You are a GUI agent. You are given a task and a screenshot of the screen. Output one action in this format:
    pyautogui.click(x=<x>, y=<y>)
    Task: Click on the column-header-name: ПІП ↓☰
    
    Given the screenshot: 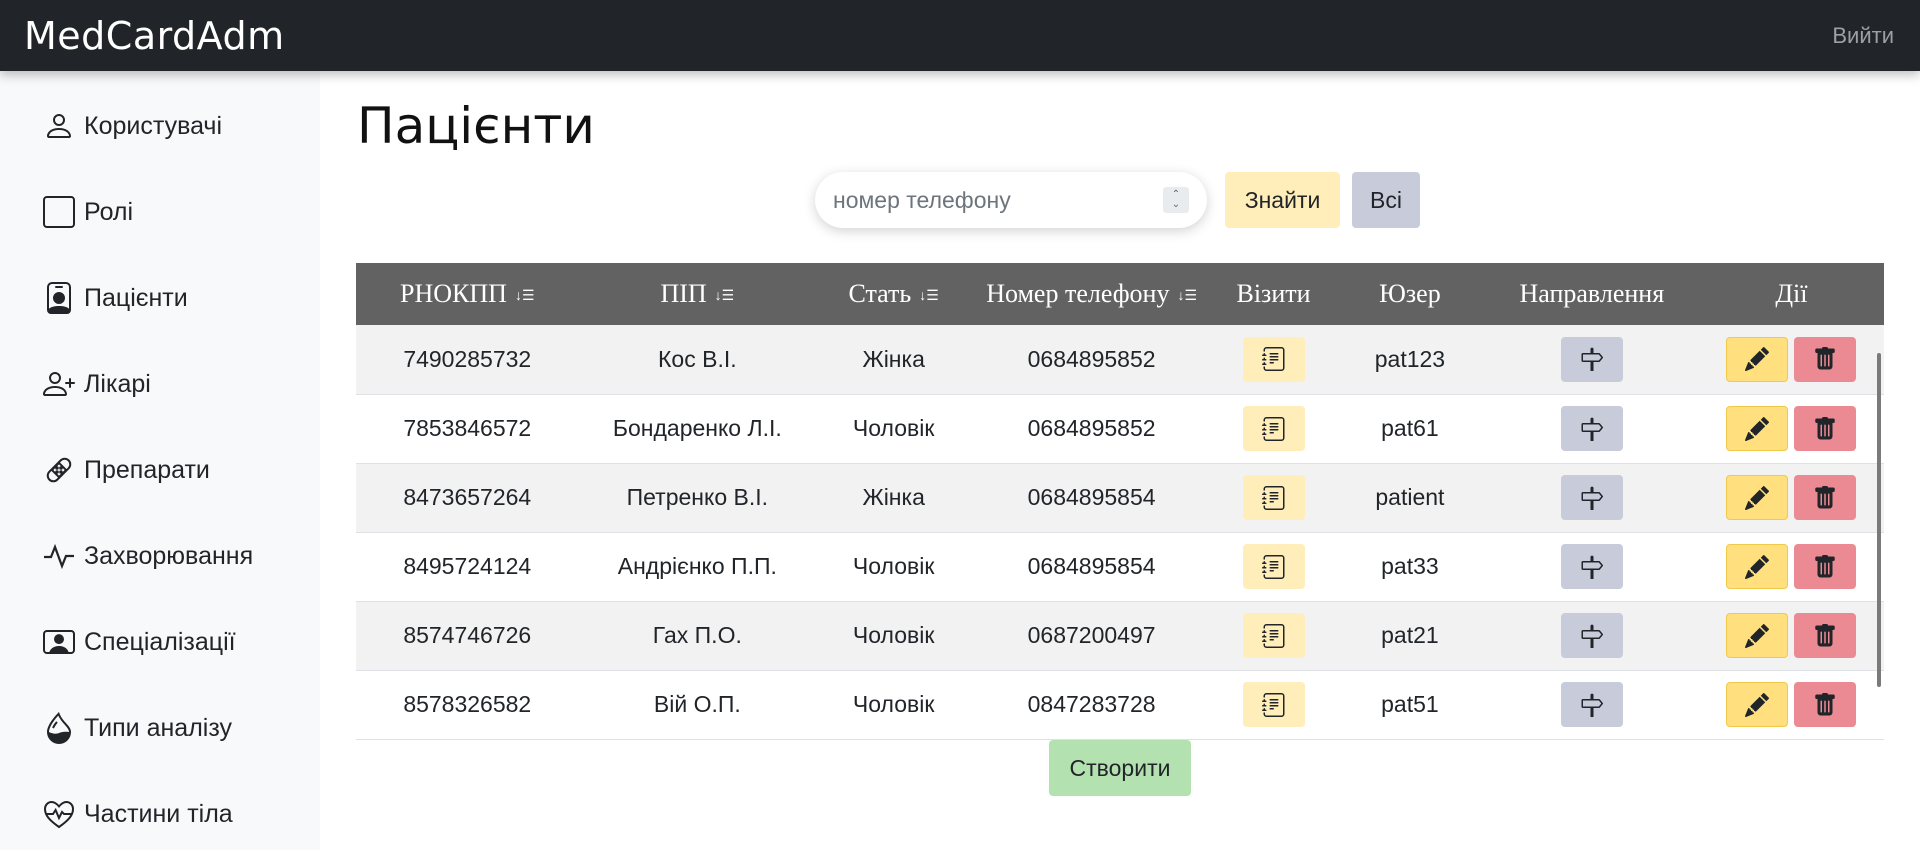 What is the action you would take?
    pyautogui.click(x=698, y=294)
    